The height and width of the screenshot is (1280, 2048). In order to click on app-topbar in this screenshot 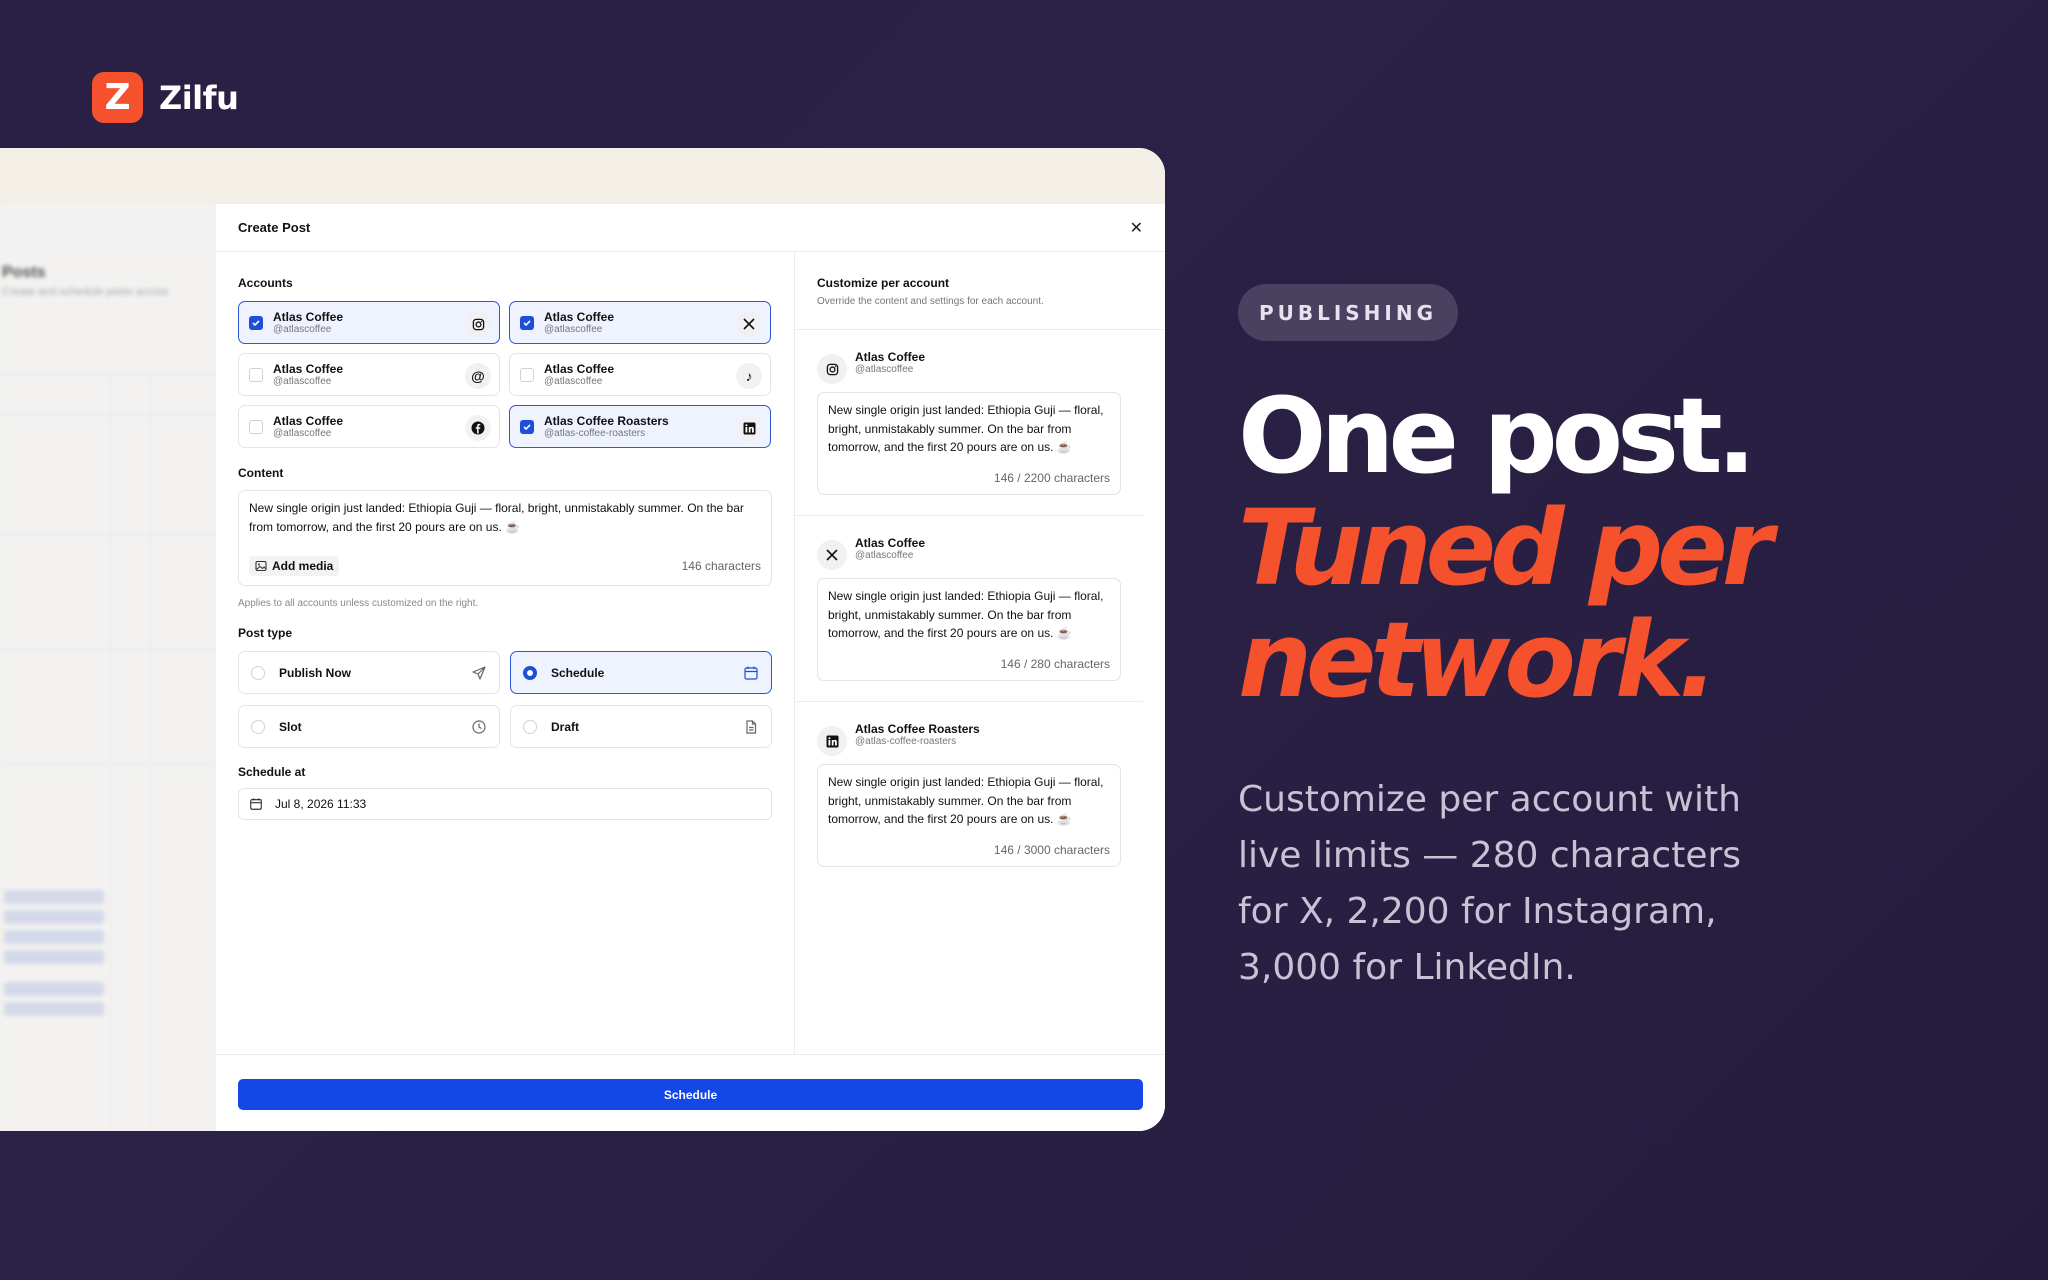, I will do `click(582, 176)`.